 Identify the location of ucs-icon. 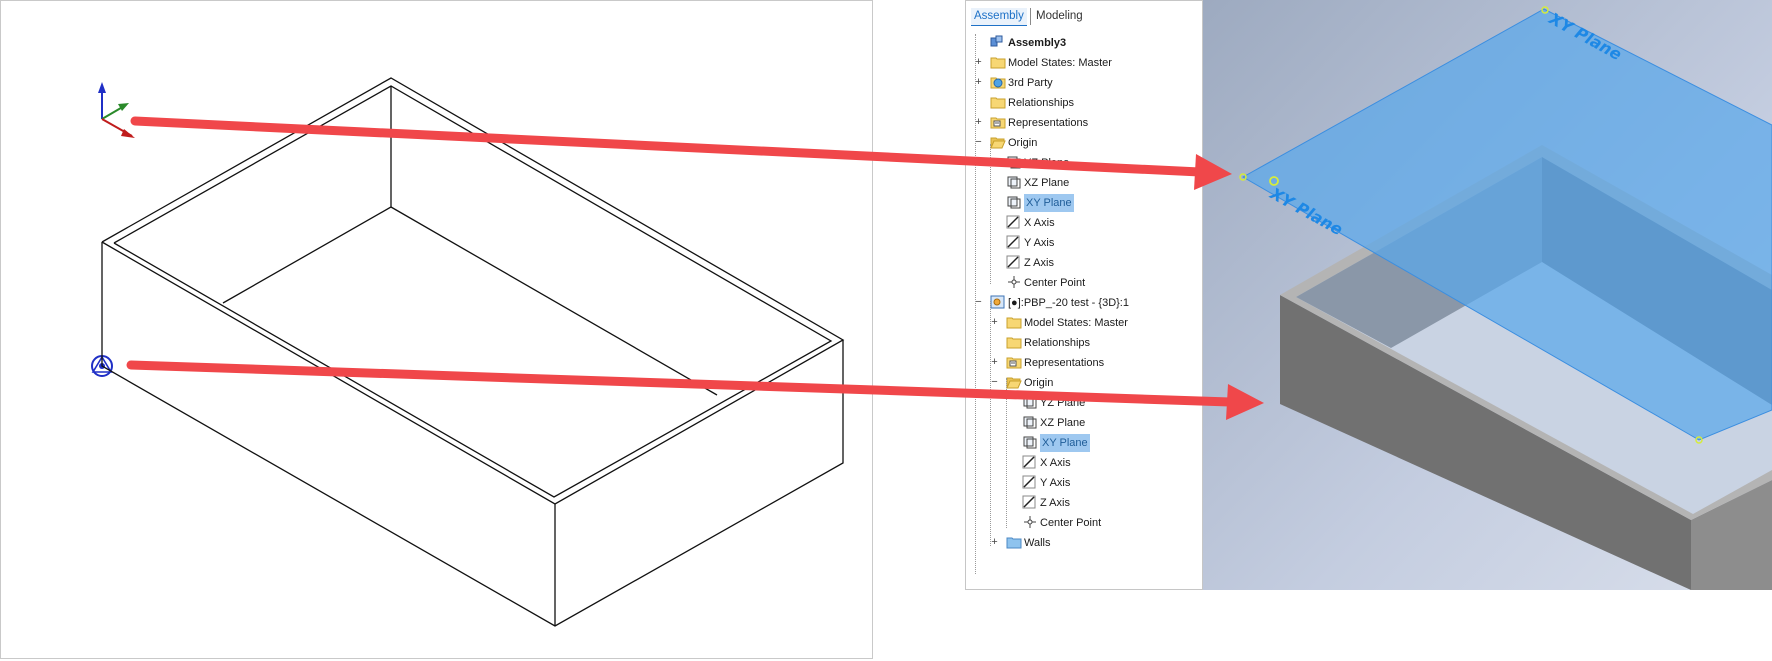
(116, 110).